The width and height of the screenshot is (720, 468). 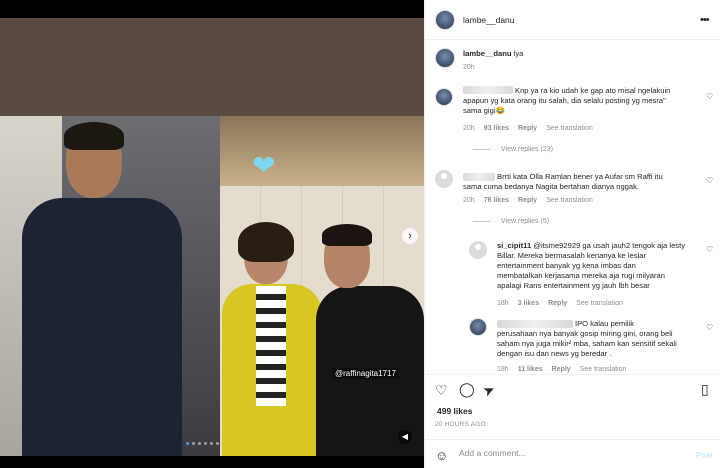 What do you see at coordinates (454, 411) in the screenshot?
I see `likes-count: 499 likes` at bounding box center [454, 411].